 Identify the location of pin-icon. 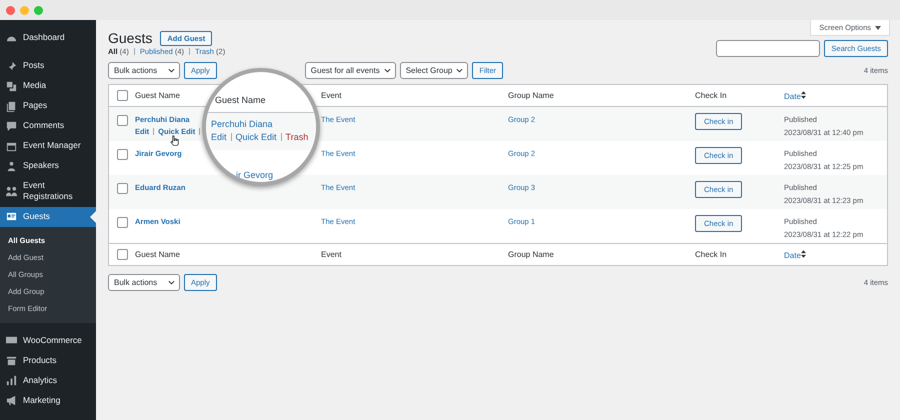
(11, 66).